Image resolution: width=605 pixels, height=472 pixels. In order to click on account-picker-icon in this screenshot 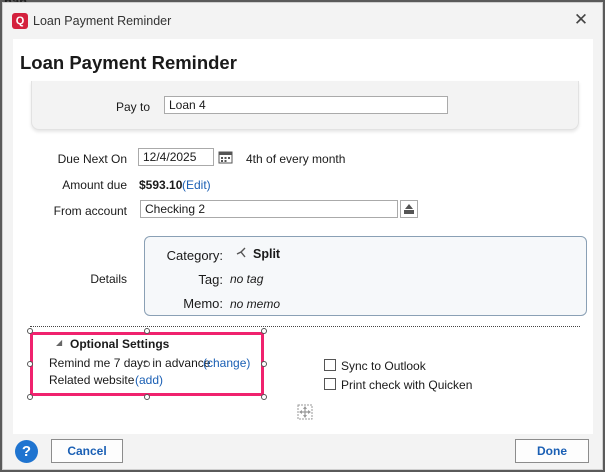, I will do `click(409, 209)`.